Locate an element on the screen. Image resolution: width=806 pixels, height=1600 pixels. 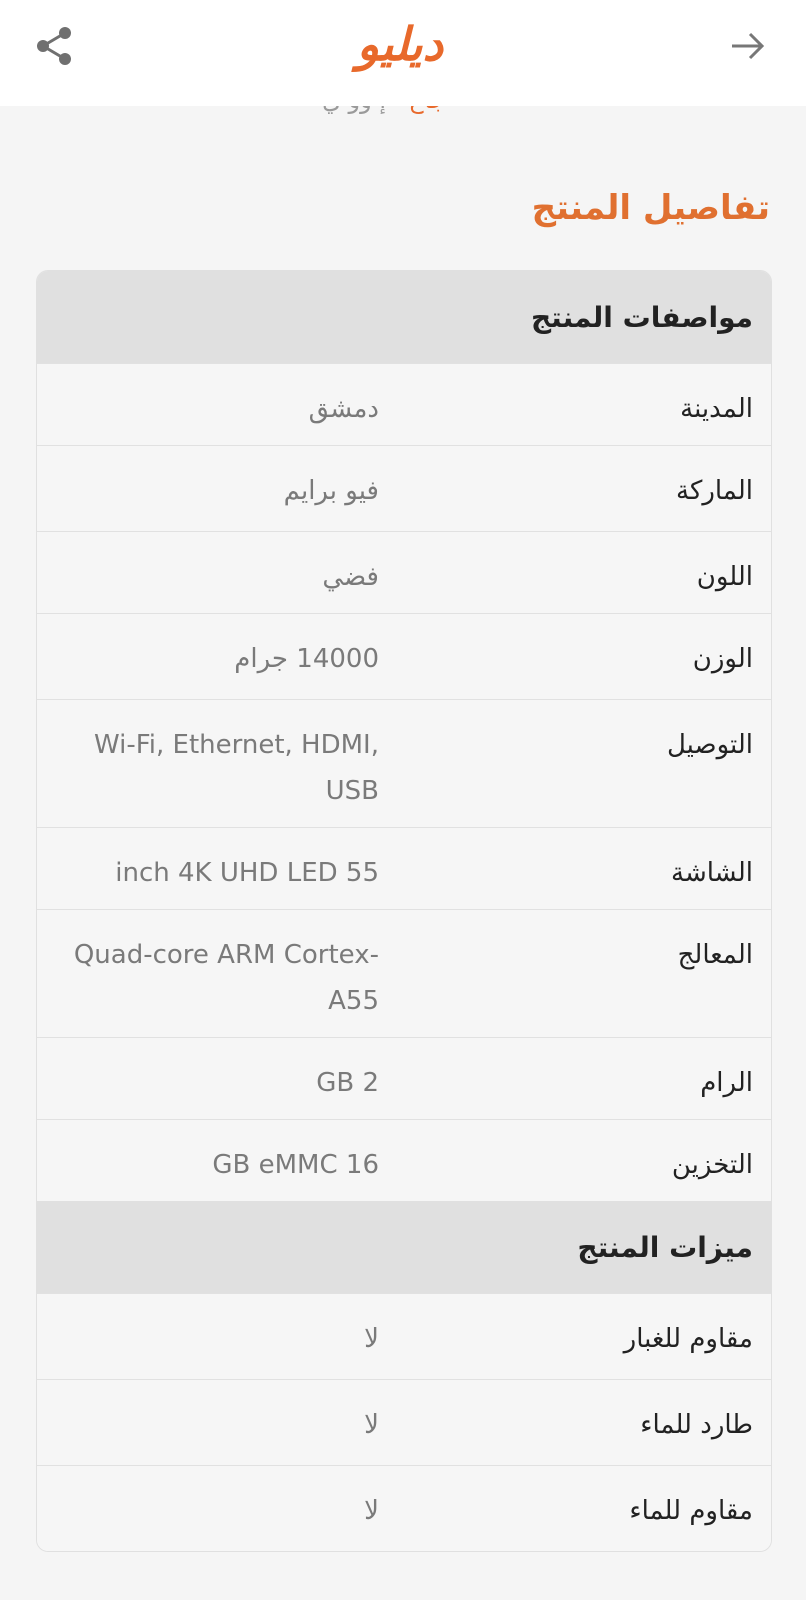
feature-label: طارد للماء is located at coordinates (696, 1425).